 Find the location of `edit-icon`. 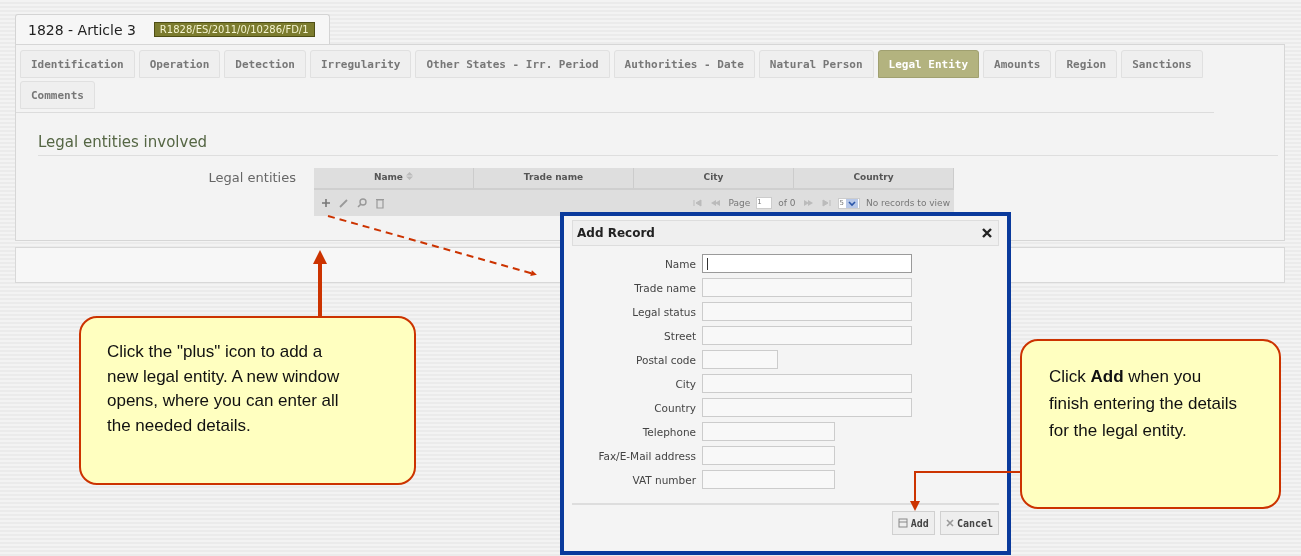

edit-icon is located at coordinates (344, 203).